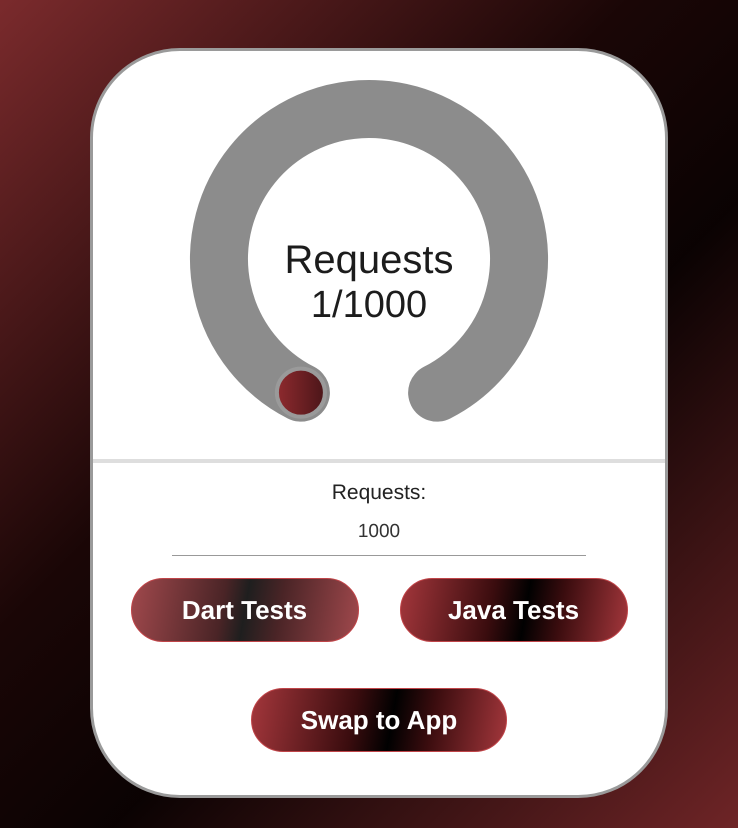 This screenshot has height=828, width=738. I want to click on gauge-title: Requests, so click(369, 260).